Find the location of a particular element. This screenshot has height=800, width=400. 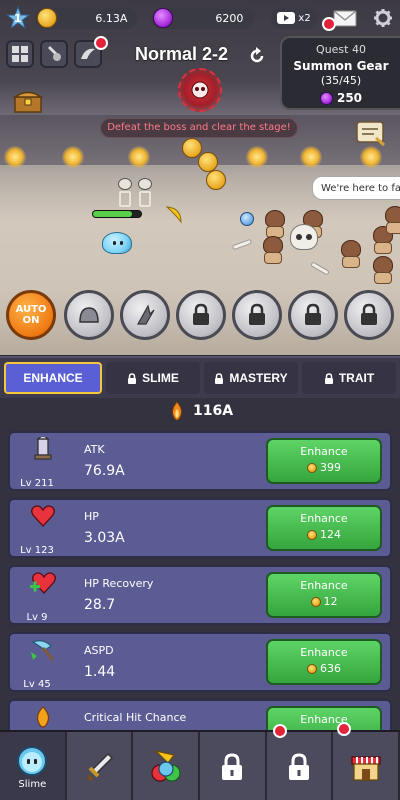

player-level: 1 is located at coordinates (17, 18).